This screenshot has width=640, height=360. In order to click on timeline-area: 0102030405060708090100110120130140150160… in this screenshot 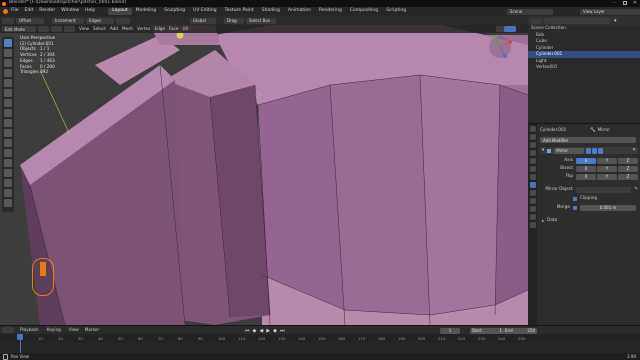, I will do `click(320, 343)`.